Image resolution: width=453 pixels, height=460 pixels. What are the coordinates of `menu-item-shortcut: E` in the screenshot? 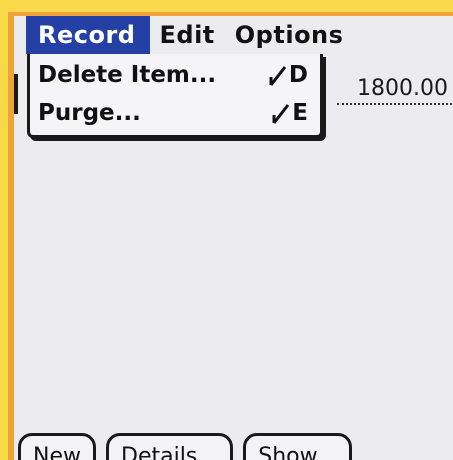 It's located at (290, 113).